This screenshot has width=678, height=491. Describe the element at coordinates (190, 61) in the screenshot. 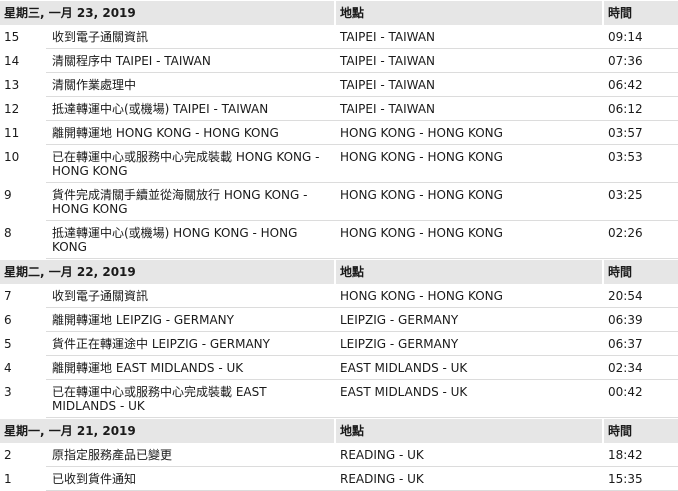

I see `event-description: 清關程序中 TAIPEI - TAIWAN` at that location.